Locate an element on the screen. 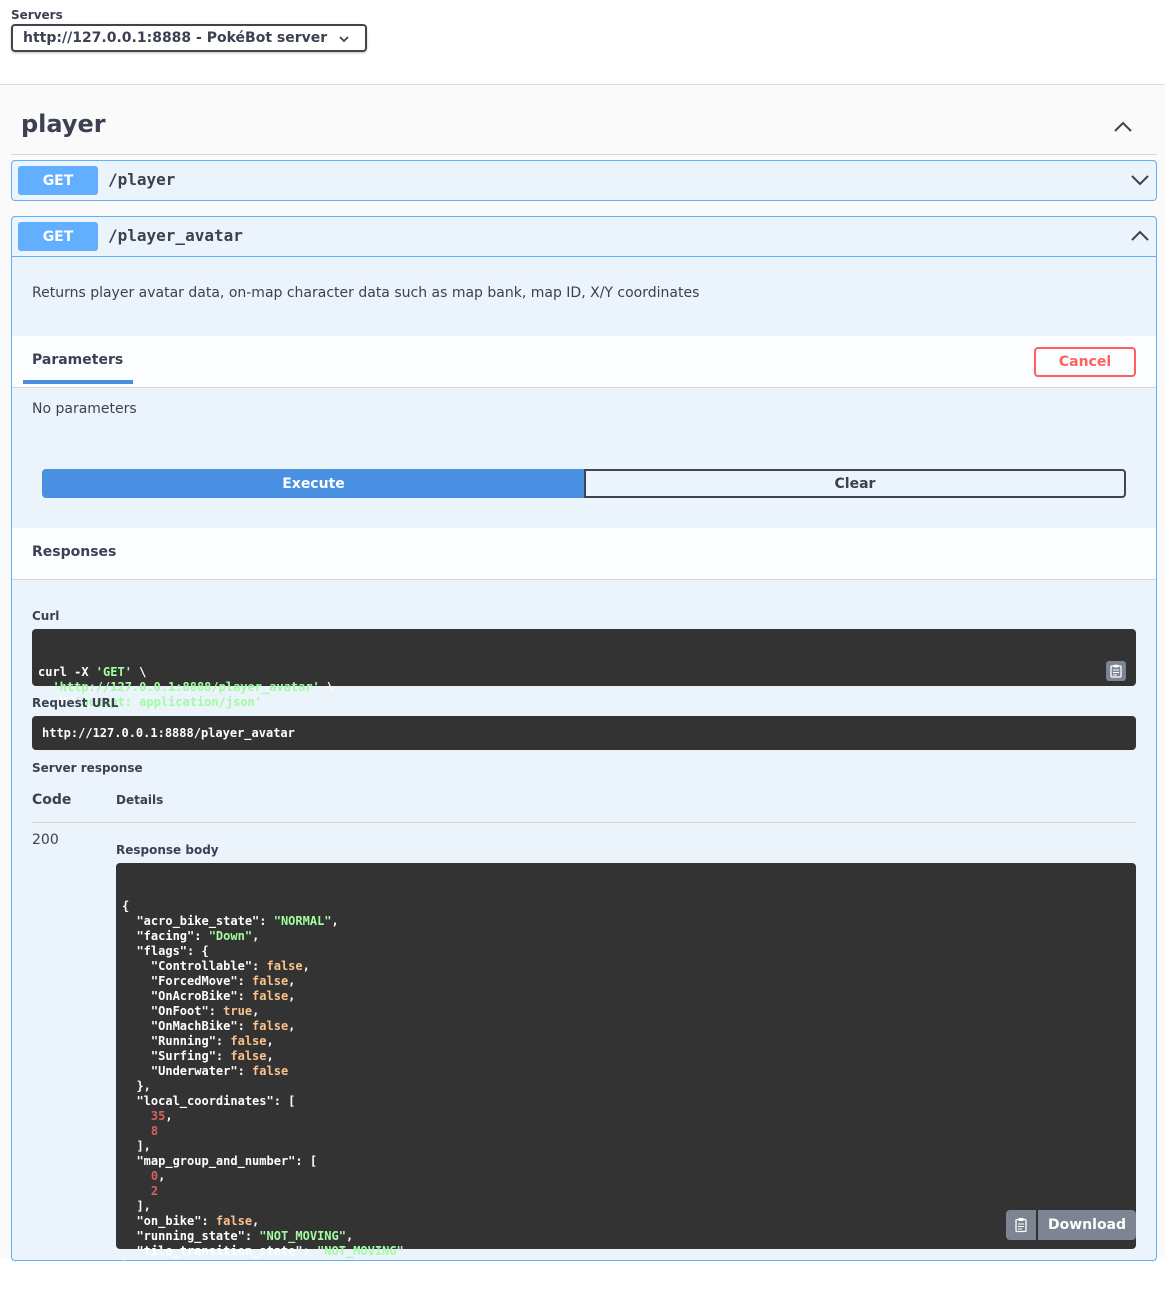  server-select-value: http://127.0.0.1:8888 - PokéBot server is located at coordinates (175, 38).